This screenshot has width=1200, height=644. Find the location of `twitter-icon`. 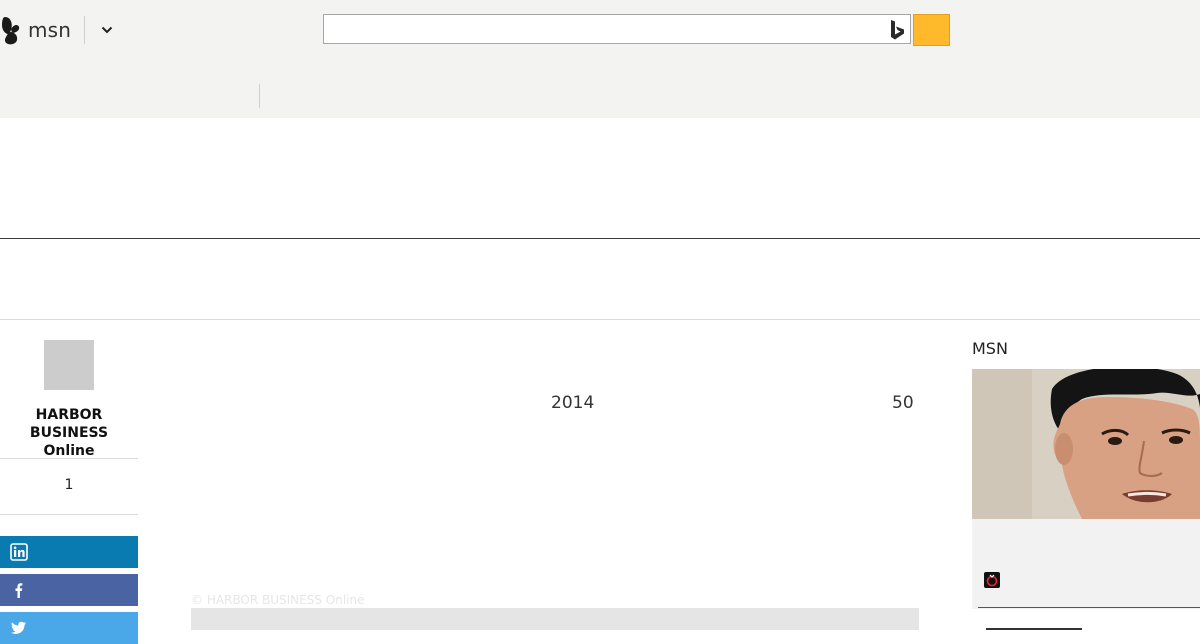

twitter-icon is located at coordinates (18, 627).